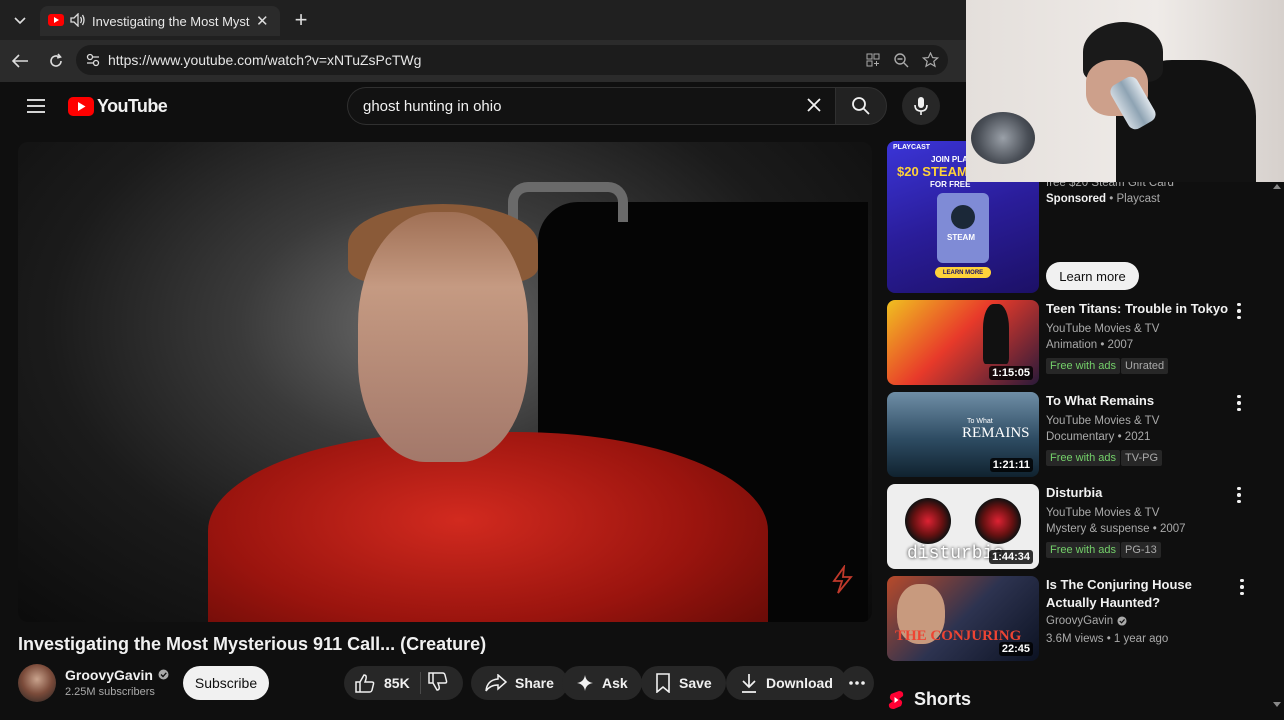 The height and width of the screenshot is (720, 1284). What do you see at coordinates (1142, 458) in the screenshot?
I see `rating-badge: TV-PG` at bounding box center [1142, 458].